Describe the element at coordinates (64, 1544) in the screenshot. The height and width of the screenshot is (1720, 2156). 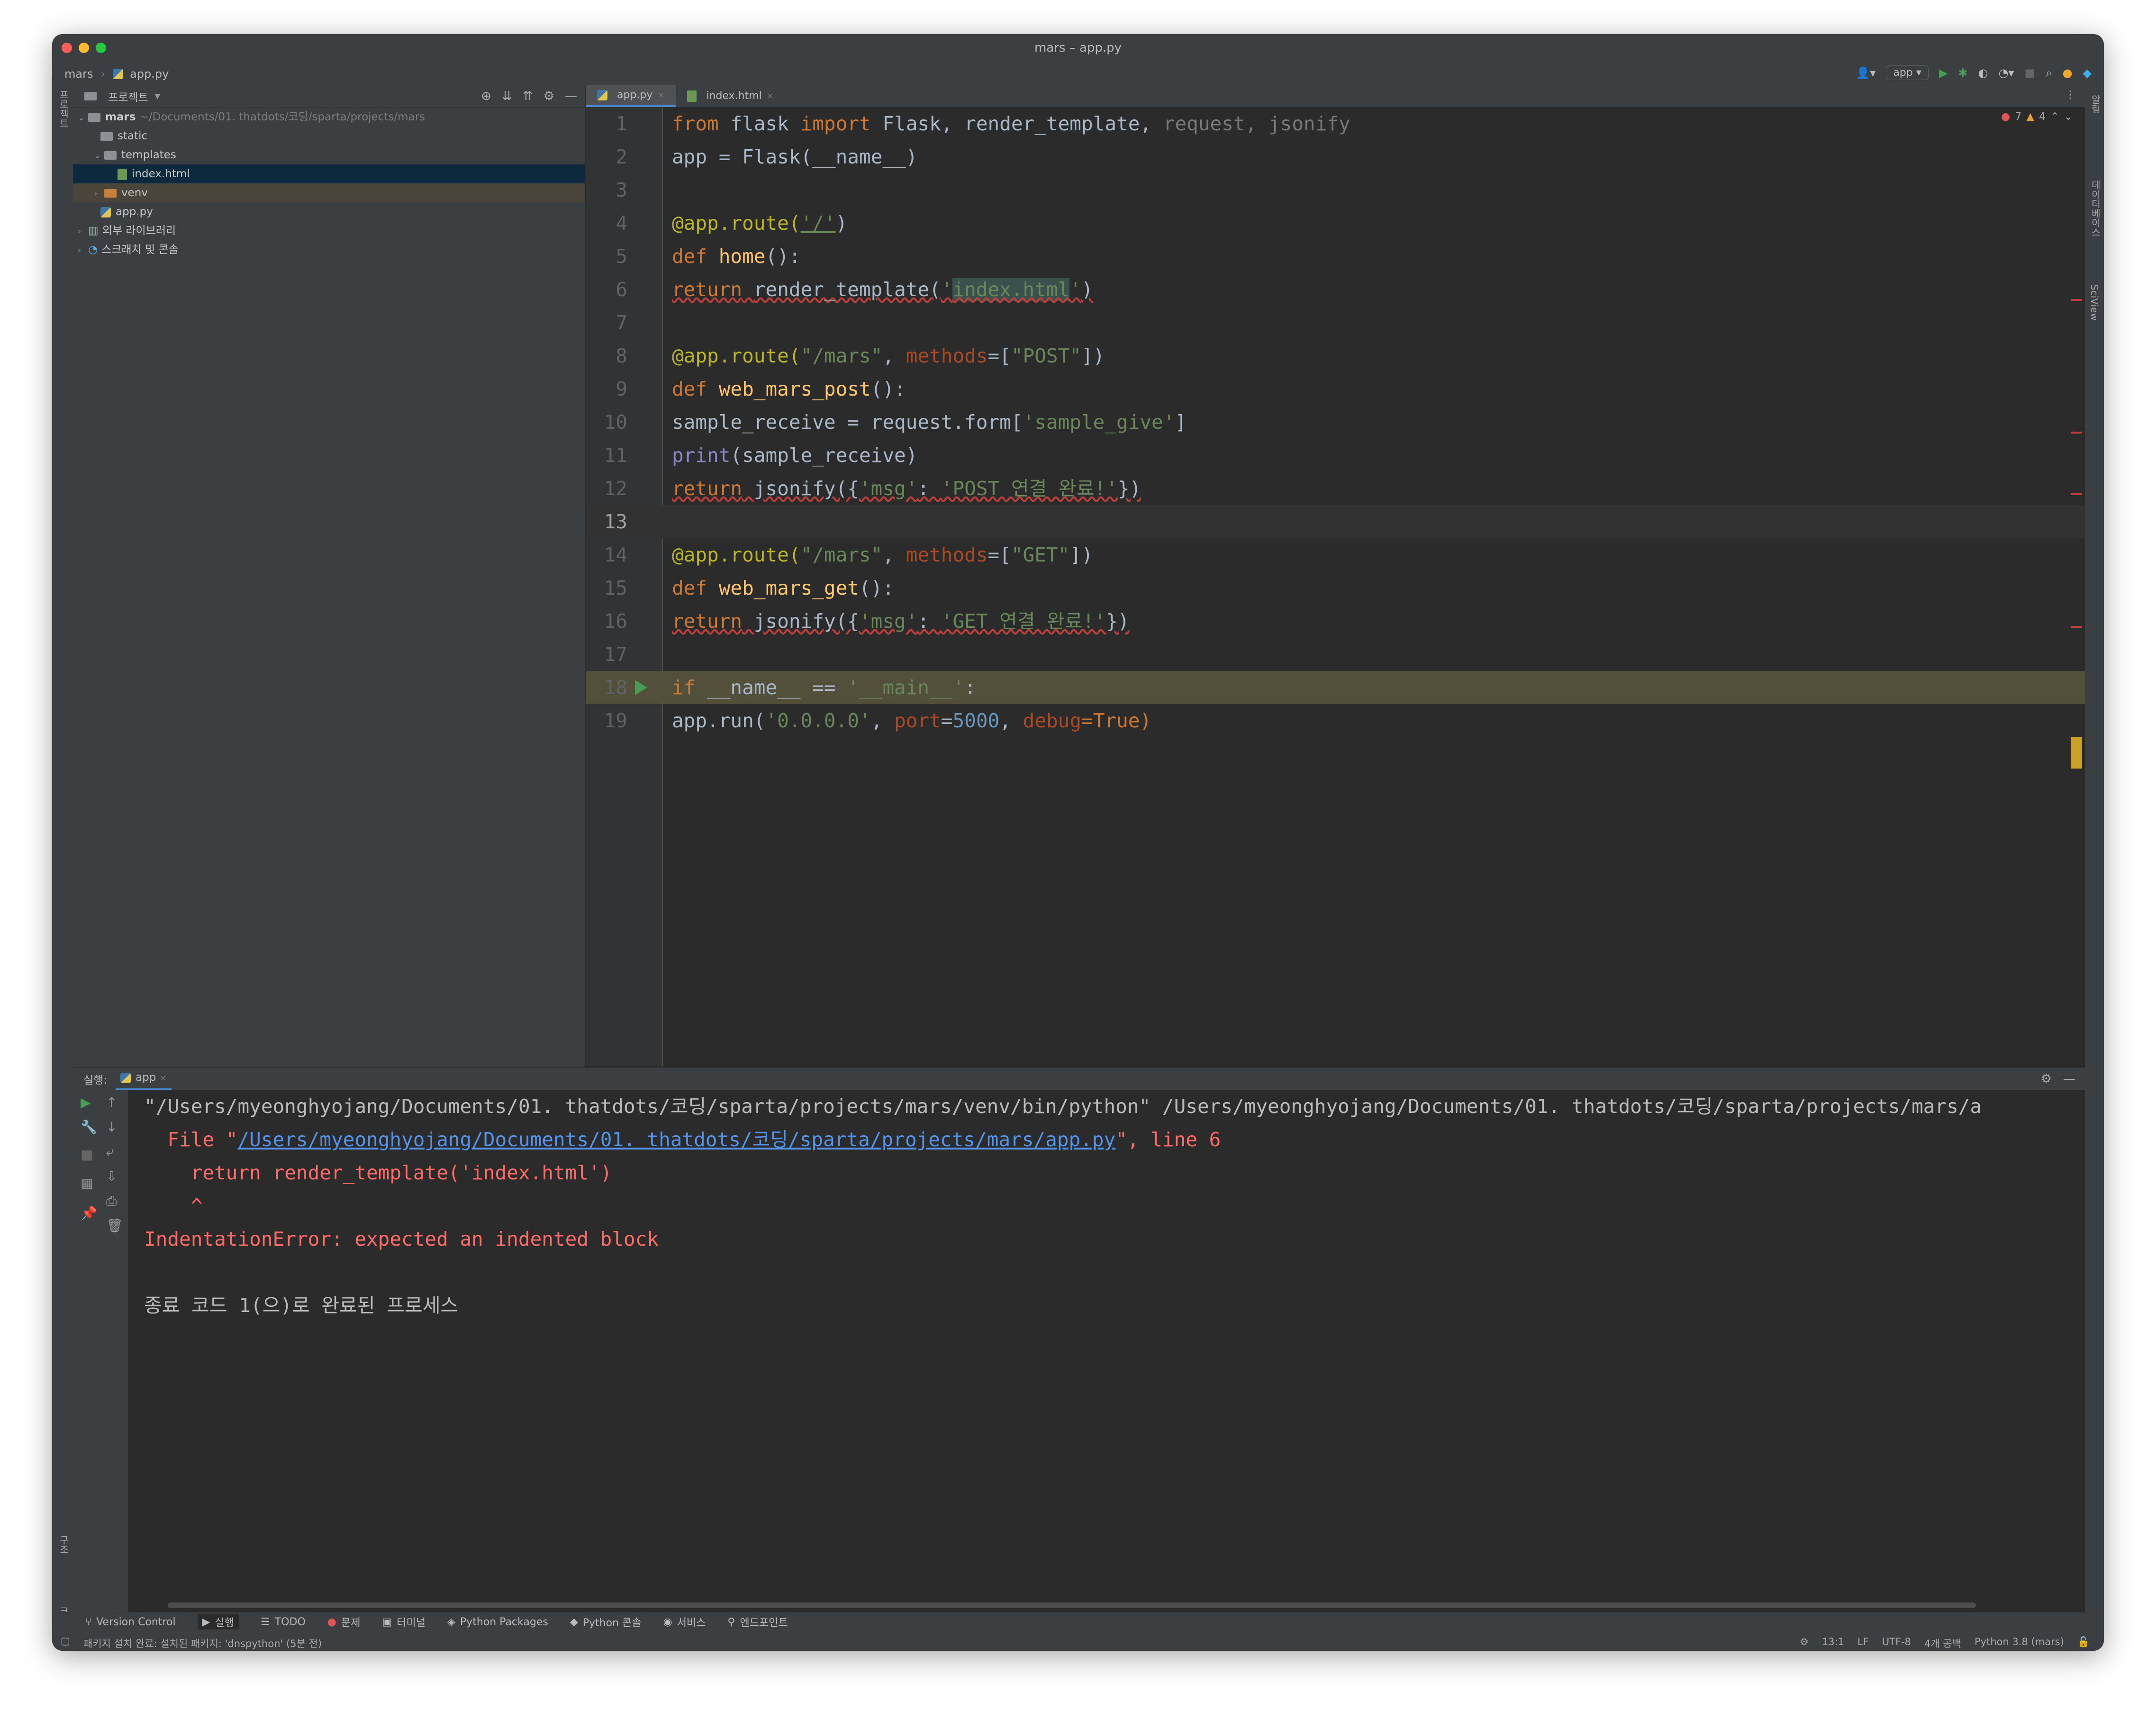
I see `structure-tool-label: 구조` at that location.